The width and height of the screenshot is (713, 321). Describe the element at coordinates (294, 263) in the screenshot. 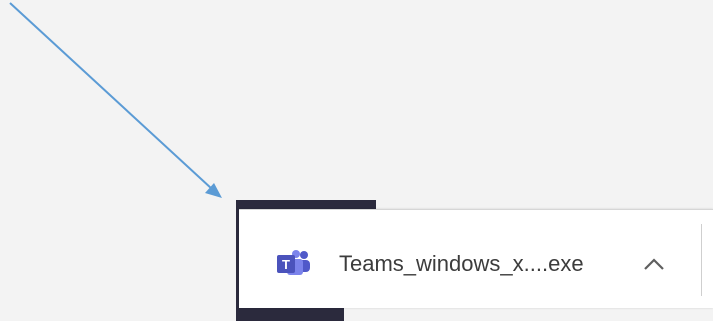

I see `teams-app-icon: T` at that location.